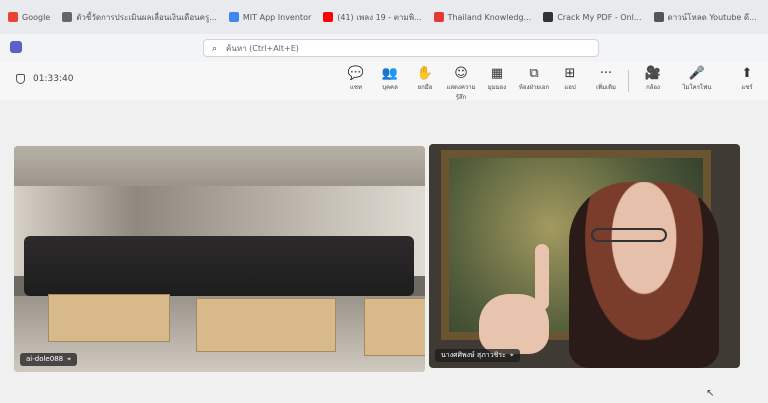 The height and width of the screenshot is (403, 768). Describe the element at coordinates (16, 47) in the screenshot. I see `teams-app-icon` at that location.